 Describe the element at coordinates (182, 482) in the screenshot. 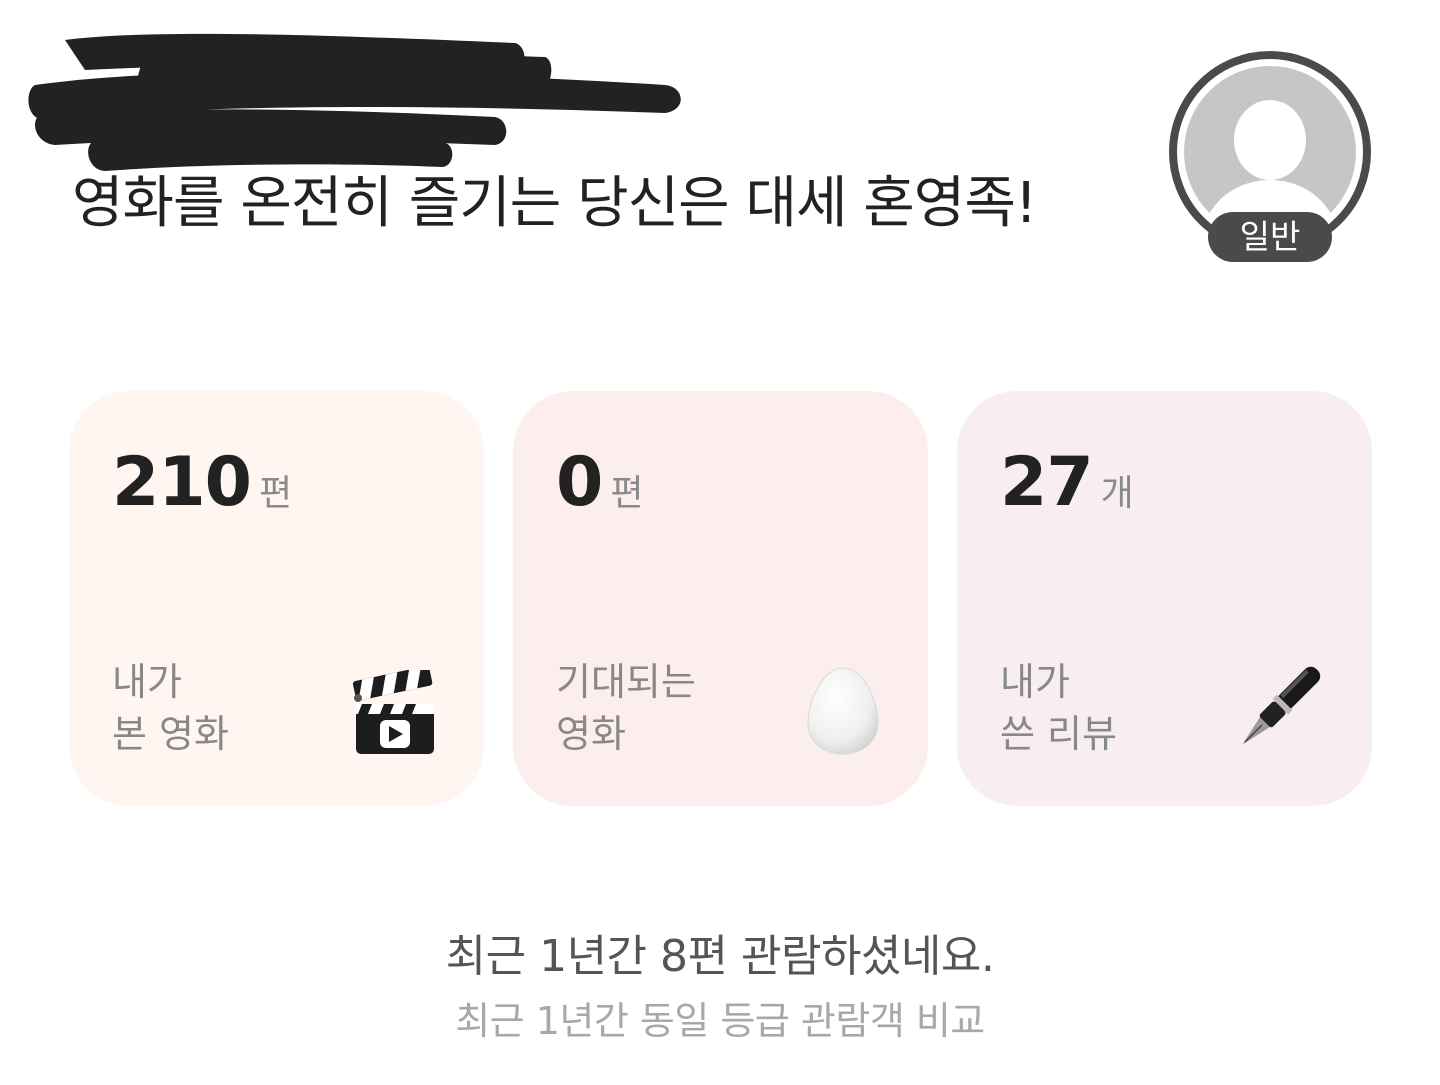

I see `stat-count-value: 210` at that location.